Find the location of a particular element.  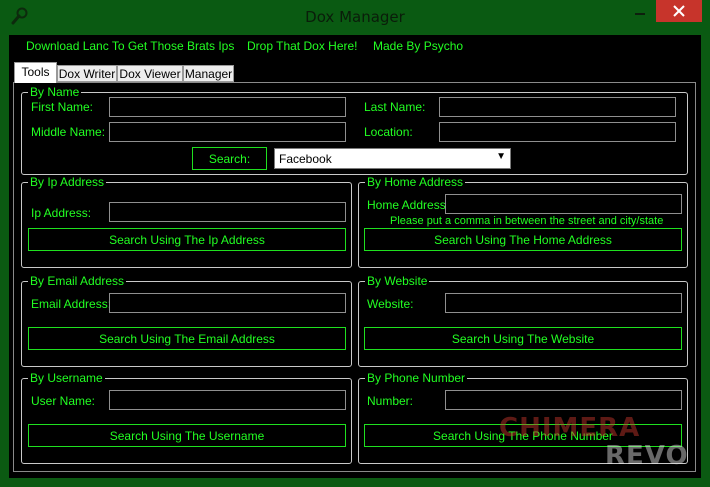

tab-manager: Manager is located at coordinates (208, 73).